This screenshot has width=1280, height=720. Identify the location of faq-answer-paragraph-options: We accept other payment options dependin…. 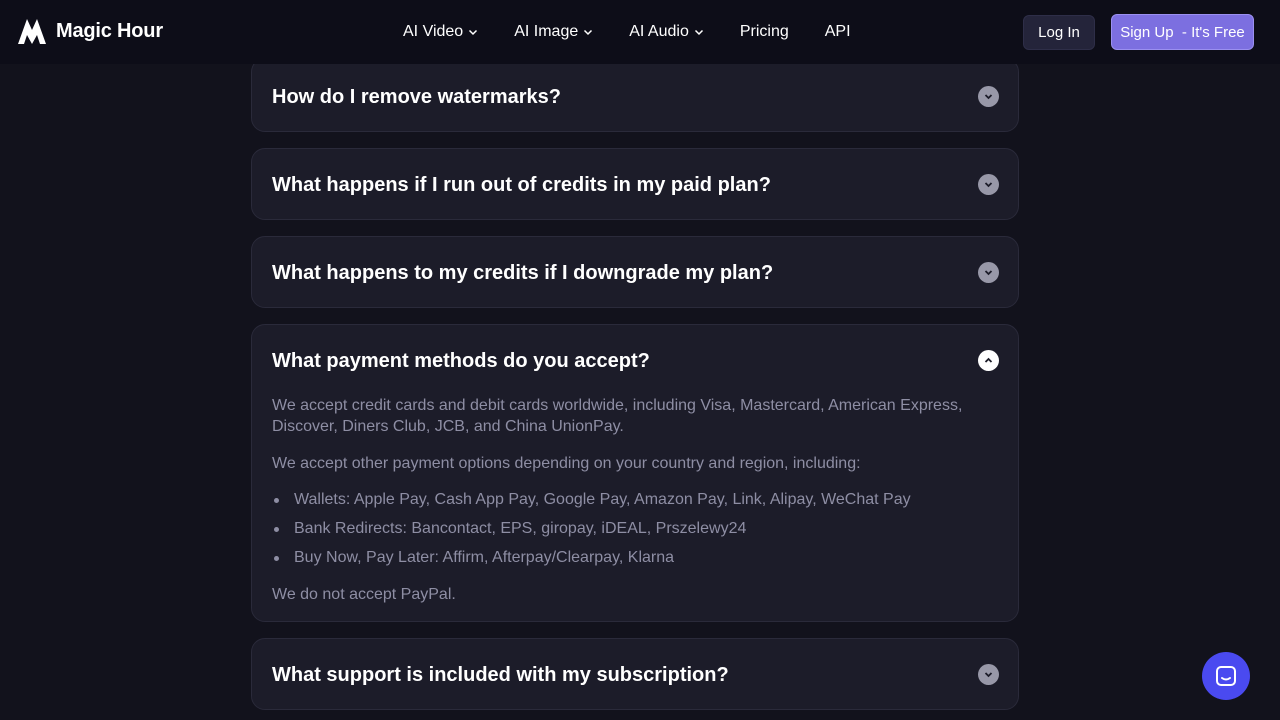
(566, 463).